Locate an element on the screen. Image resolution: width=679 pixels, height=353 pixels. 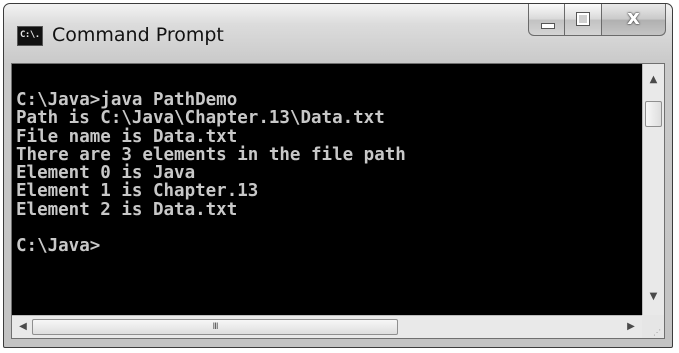
console-line: C:\Java>java PathDemo is located at coordinates (127, 100).